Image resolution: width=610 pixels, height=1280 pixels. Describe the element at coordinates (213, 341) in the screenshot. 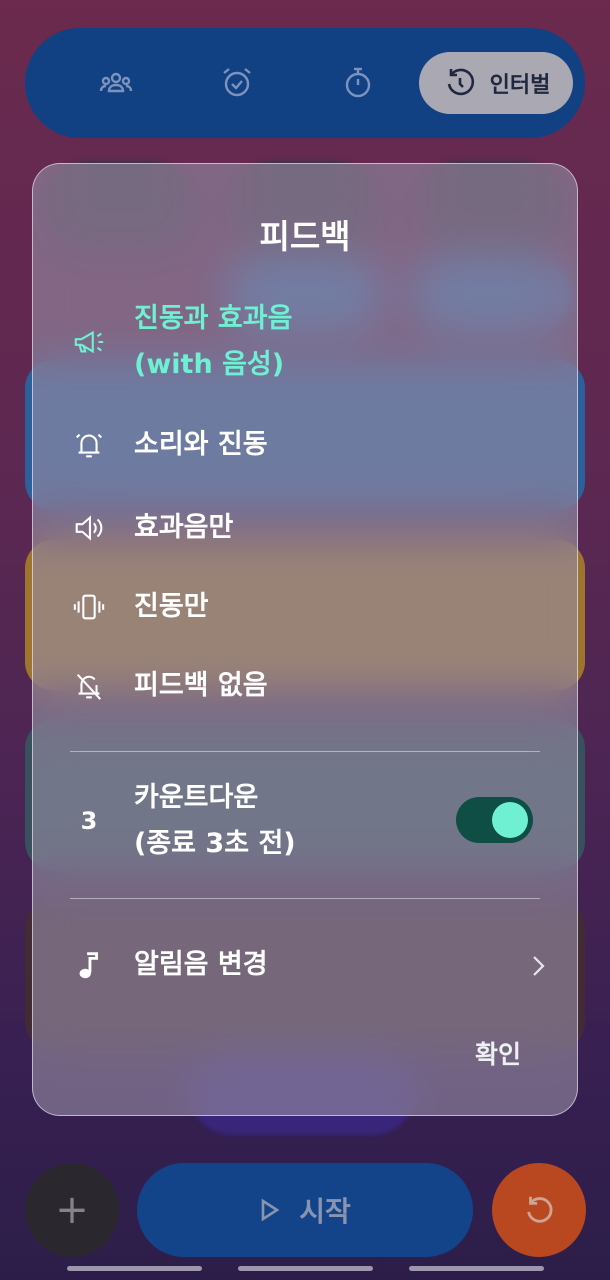

I see `option-label: 진동과 효과음 (with 음성)` at that location.